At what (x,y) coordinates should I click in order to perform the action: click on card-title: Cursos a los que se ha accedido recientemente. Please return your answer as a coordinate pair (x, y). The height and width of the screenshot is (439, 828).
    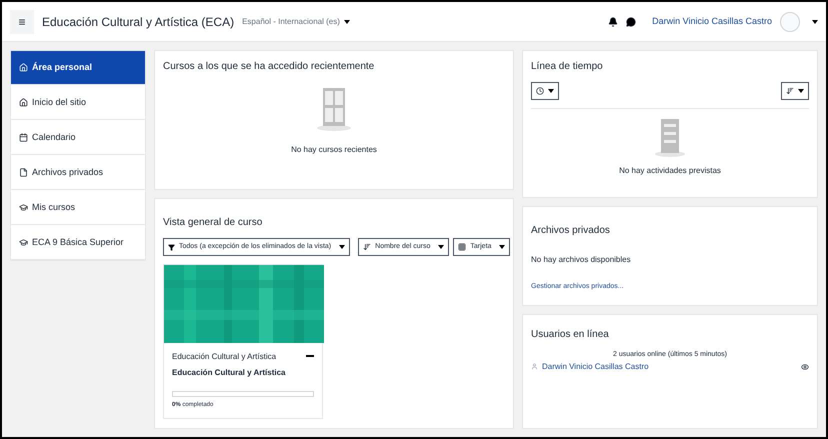
    Looking at the image, I should click on (268, 67).